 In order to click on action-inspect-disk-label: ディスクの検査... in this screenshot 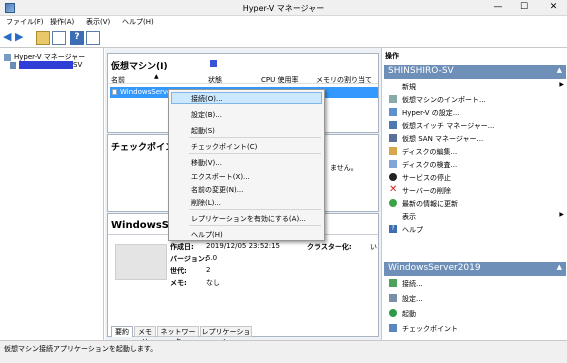, I will do `click(430, 165)`.